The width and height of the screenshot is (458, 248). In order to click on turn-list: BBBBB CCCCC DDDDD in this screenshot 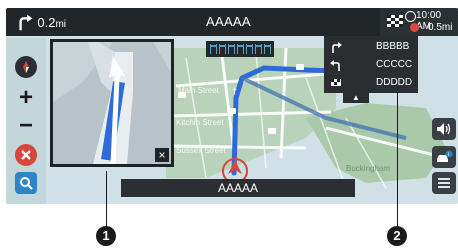, I will do `click(371, 64)`.